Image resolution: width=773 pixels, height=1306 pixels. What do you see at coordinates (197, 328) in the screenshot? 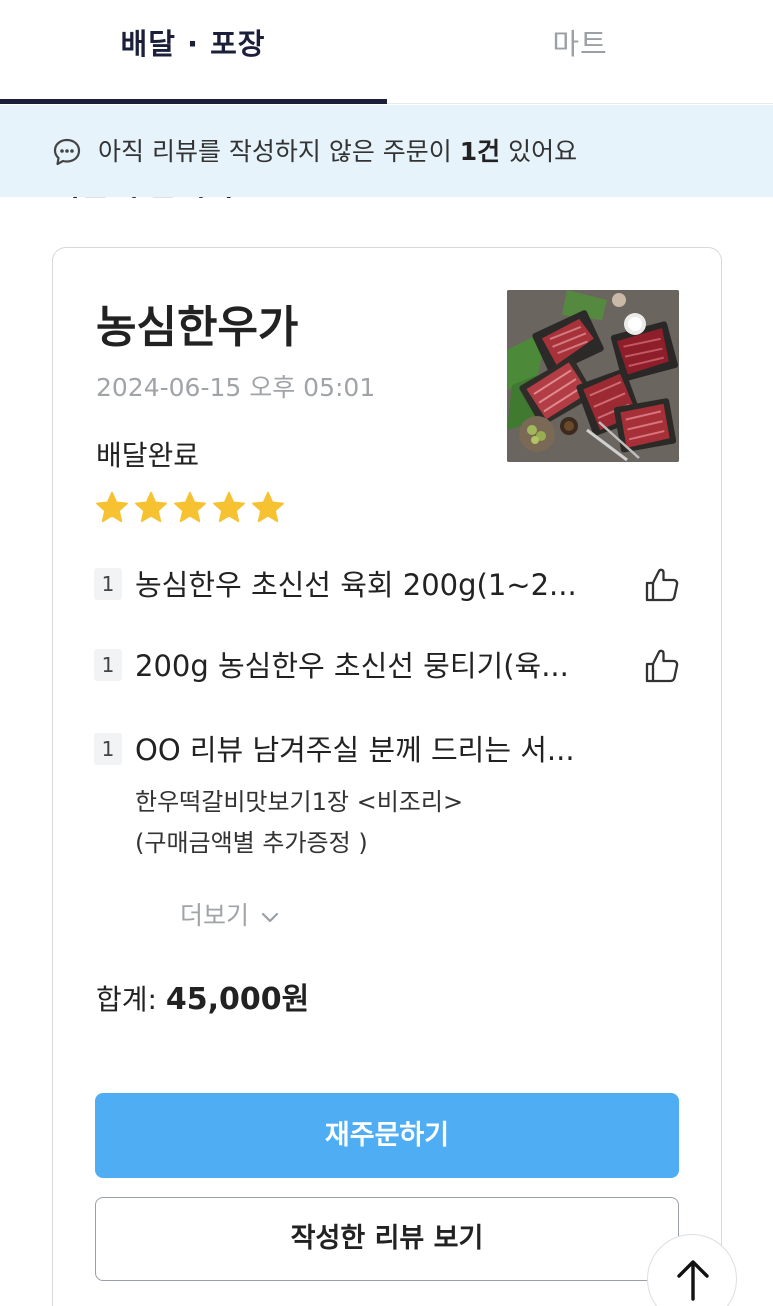
I see `store-name: 농심한우가` at bounding box center [197, 328].